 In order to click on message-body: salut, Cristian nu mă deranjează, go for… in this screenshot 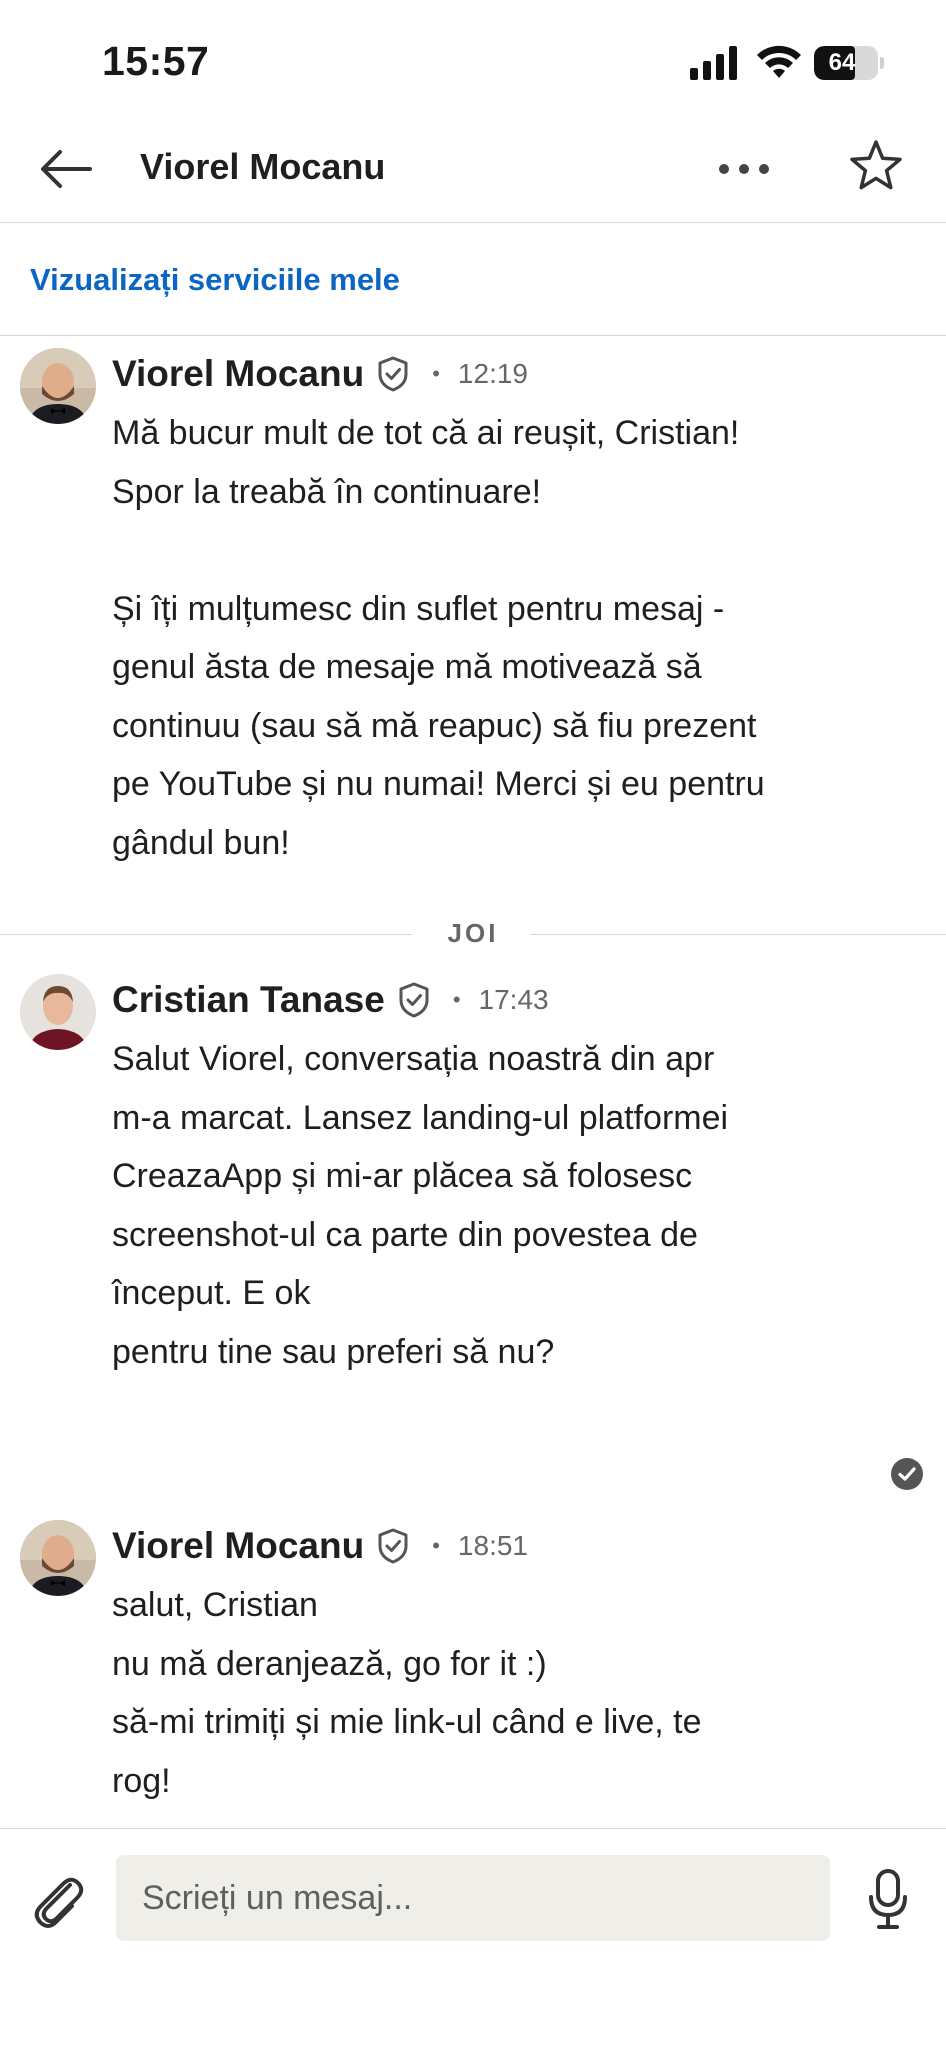, I will do `click(407, 1693)`.